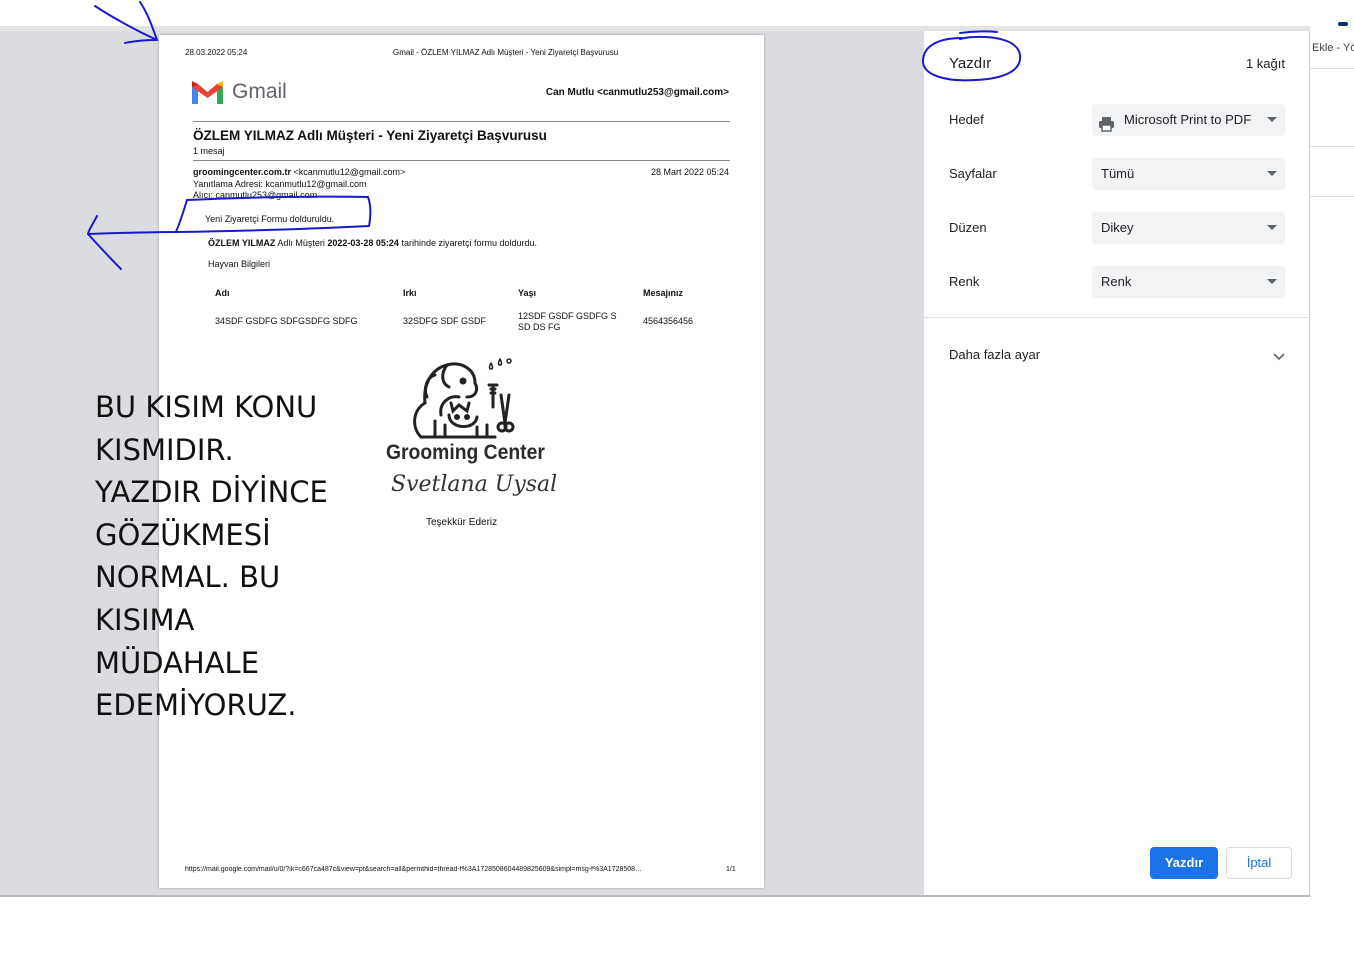  Describe the element at coordinates (978, 32) in the screenshot. I see `circle-tail-stroke` at that location.